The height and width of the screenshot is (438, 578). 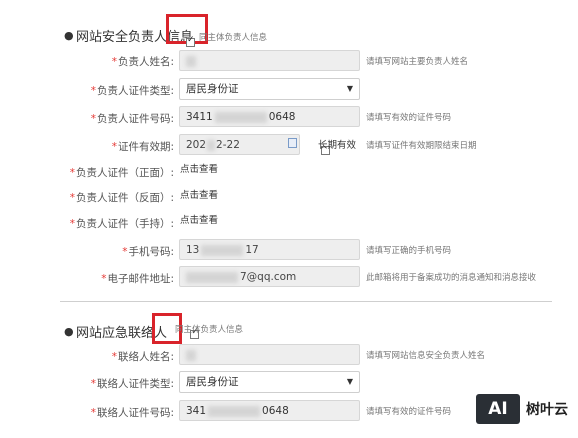 I want to click on field-label-contact-id-number: *联络人证件号码:, so click(x=132, y=413).